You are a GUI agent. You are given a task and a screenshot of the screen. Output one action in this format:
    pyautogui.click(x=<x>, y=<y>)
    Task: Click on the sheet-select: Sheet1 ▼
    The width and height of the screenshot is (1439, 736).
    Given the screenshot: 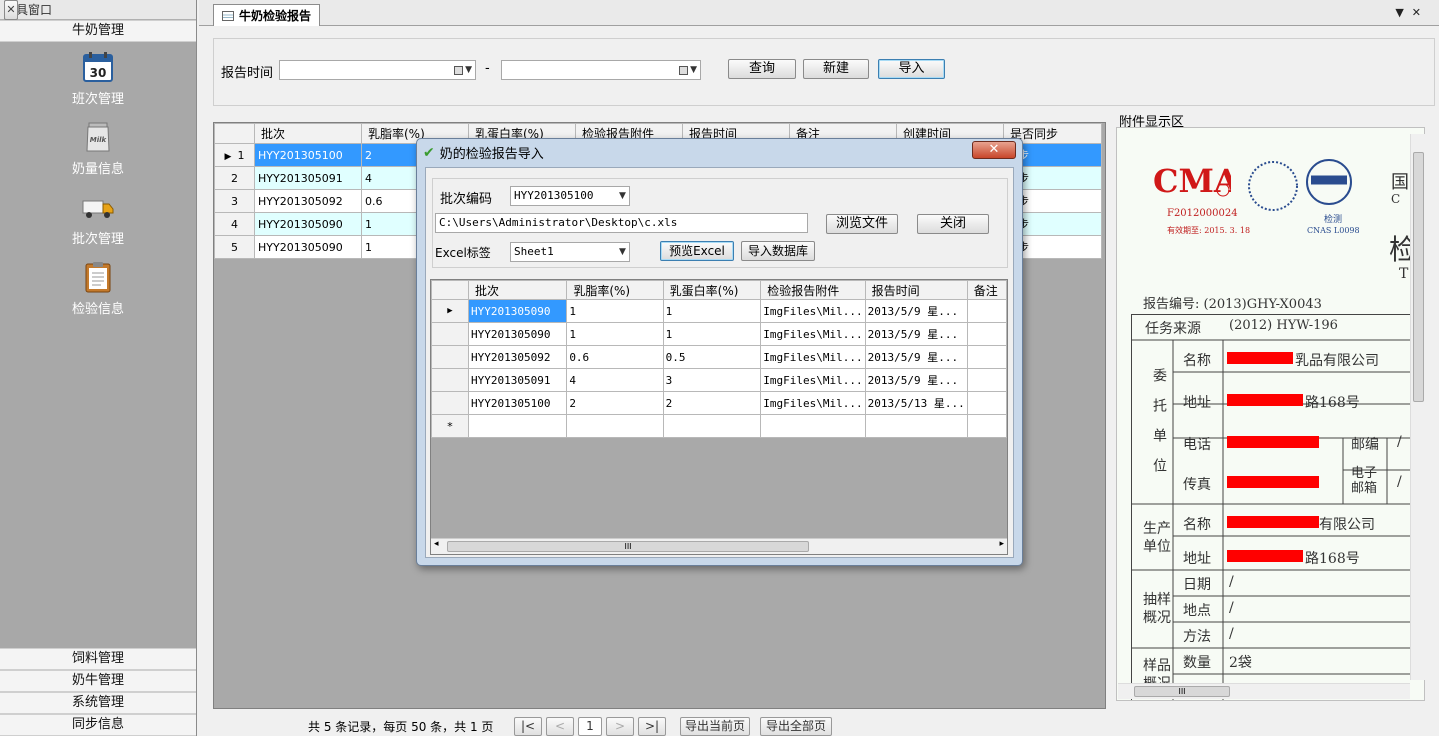 What is the action you would take?
    pyautogui.click(x=570, y=252)
    